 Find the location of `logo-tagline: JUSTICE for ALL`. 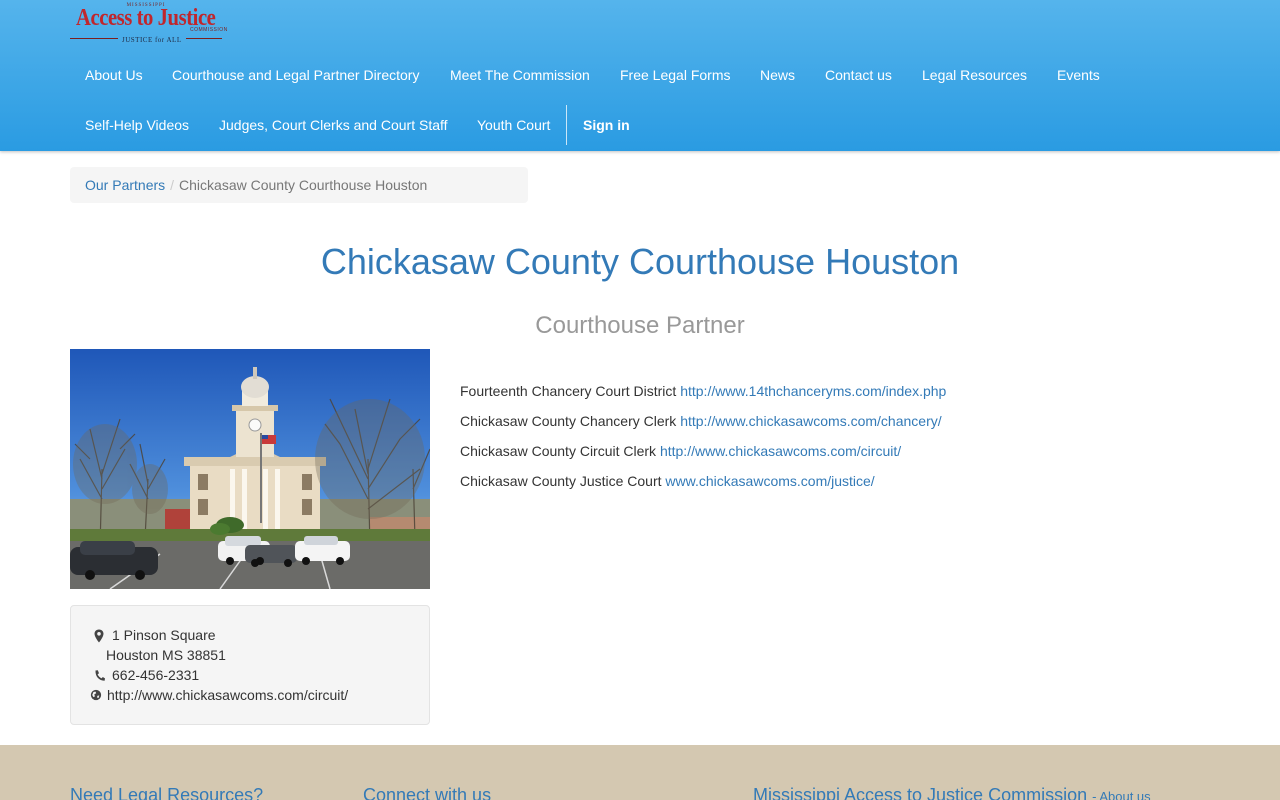

logo-tagline: JUSTICE for ALL is located at coordinates (152, 40).